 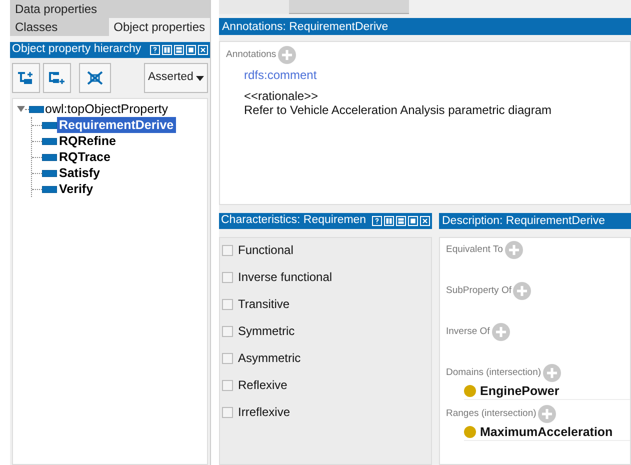 What do you see at coordinates (266, 250) in the screenshot?
I see `checkbox-label: Functional` at bounding box center [266, 250].